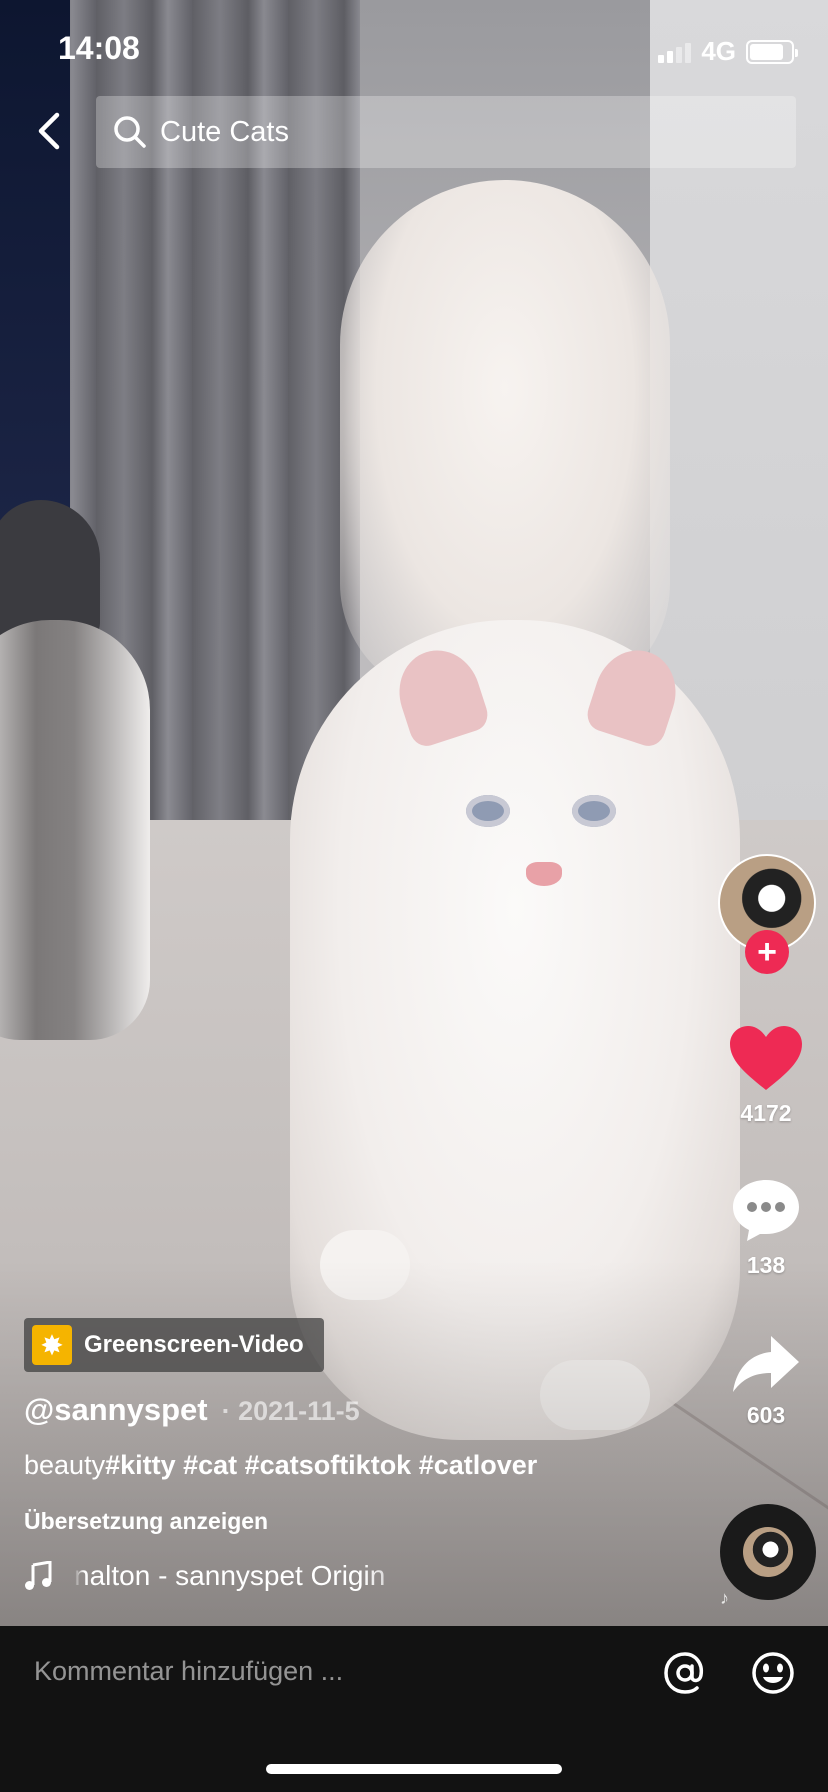 This screenshot has width=828, height=1792. Describe the element at coordinates (766, 1113) in the screenshot. I see `like-count: 4172` at that location.